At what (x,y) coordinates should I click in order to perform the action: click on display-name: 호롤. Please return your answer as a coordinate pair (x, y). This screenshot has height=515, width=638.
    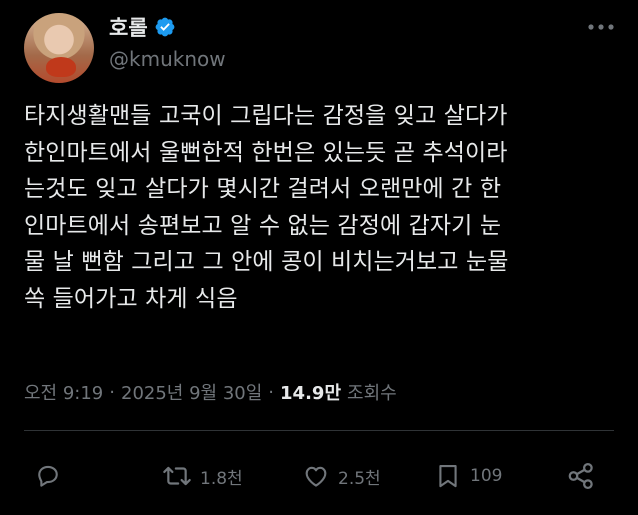
    Looking at the image, I should click on (128, 27).